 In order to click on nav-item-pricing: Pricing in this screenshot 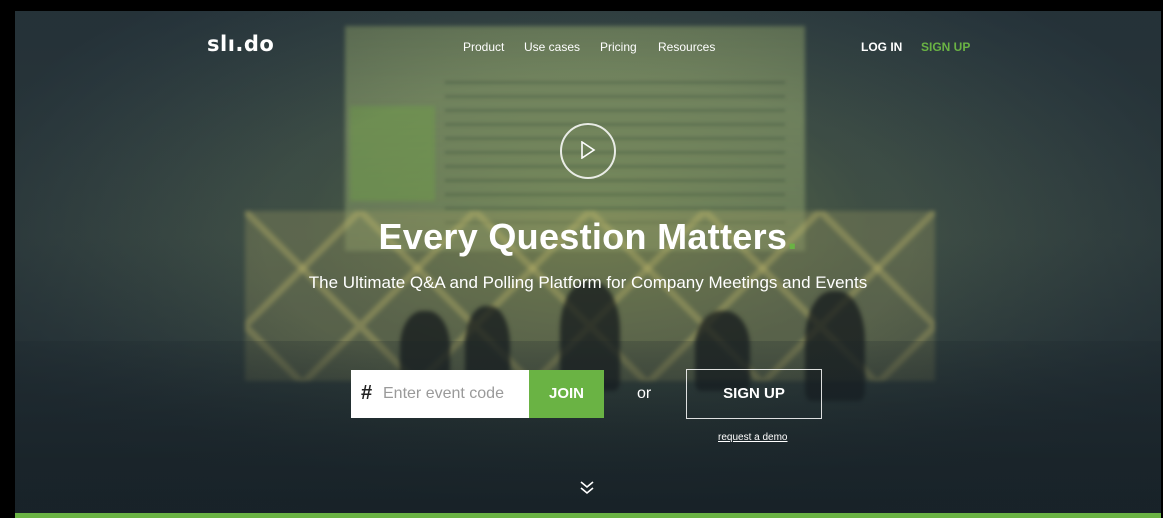, I will do `click(618, 47)`.